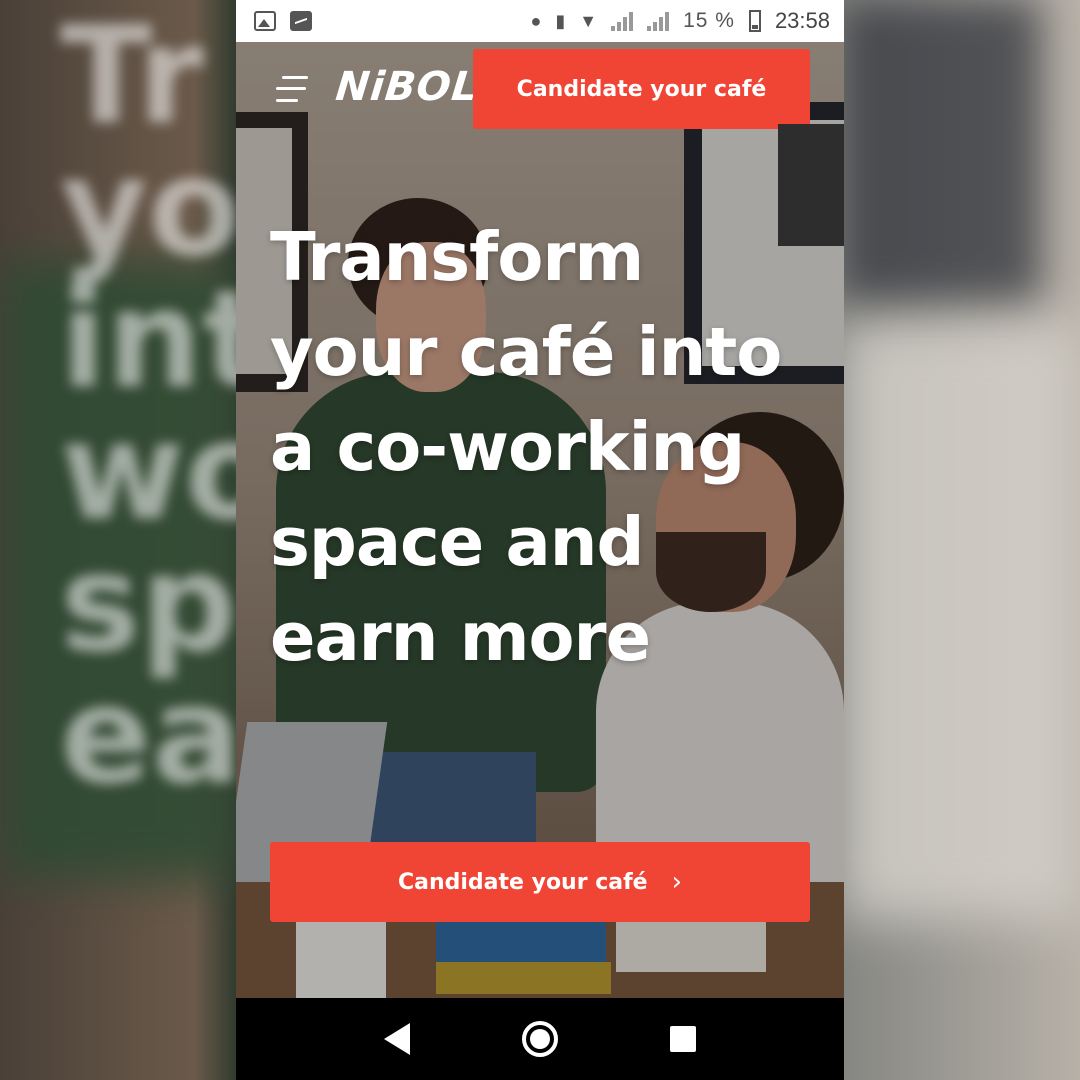 This screenshot has height=1080, width=1080. Describe the element at coordinates (265, 21) in the screenshot. I see `image-icon` at that location.